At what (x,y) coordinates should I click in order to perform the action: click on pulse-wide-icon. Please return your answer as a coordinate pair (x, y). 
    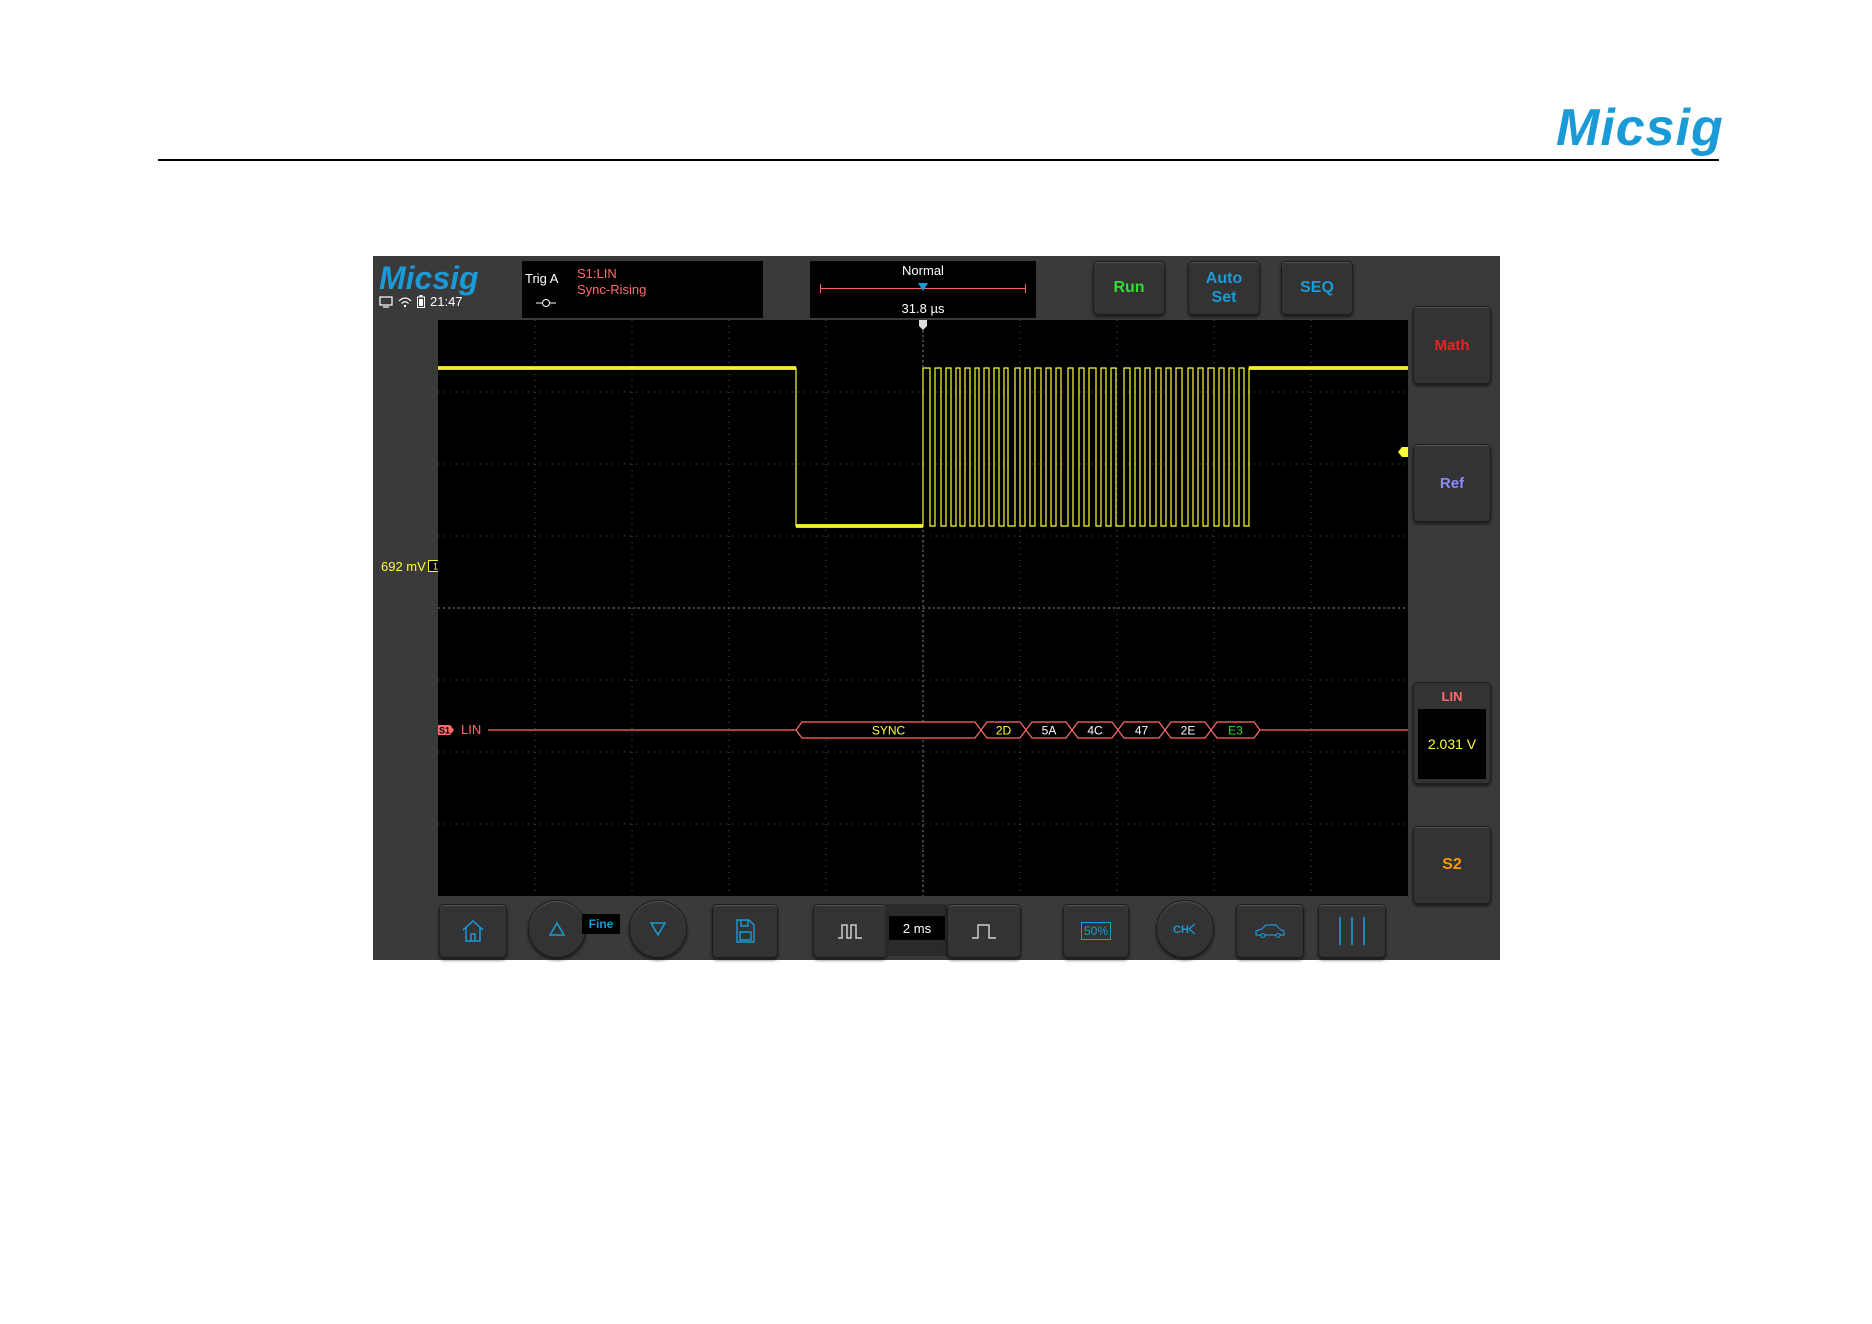
    Looking at the image, I should click on (984, 931).